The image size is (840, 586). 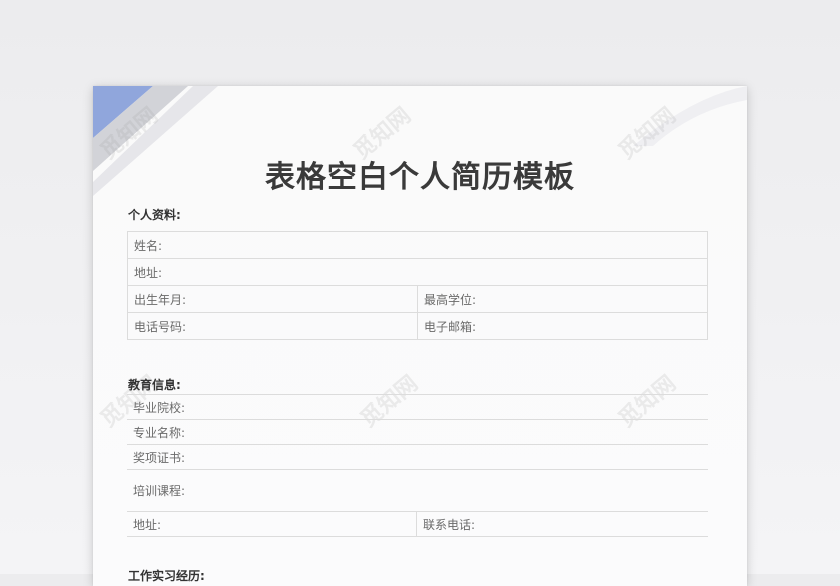 I want to click on page-title: 表格空白个人简历模板, so click(x=420, y=177).